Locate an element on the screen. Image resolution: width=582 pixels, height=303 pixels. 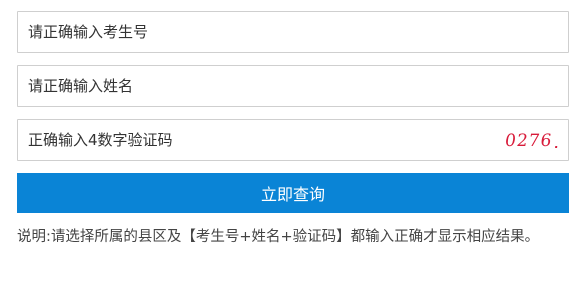
exam-number-input is located at coordinates (293, 32).